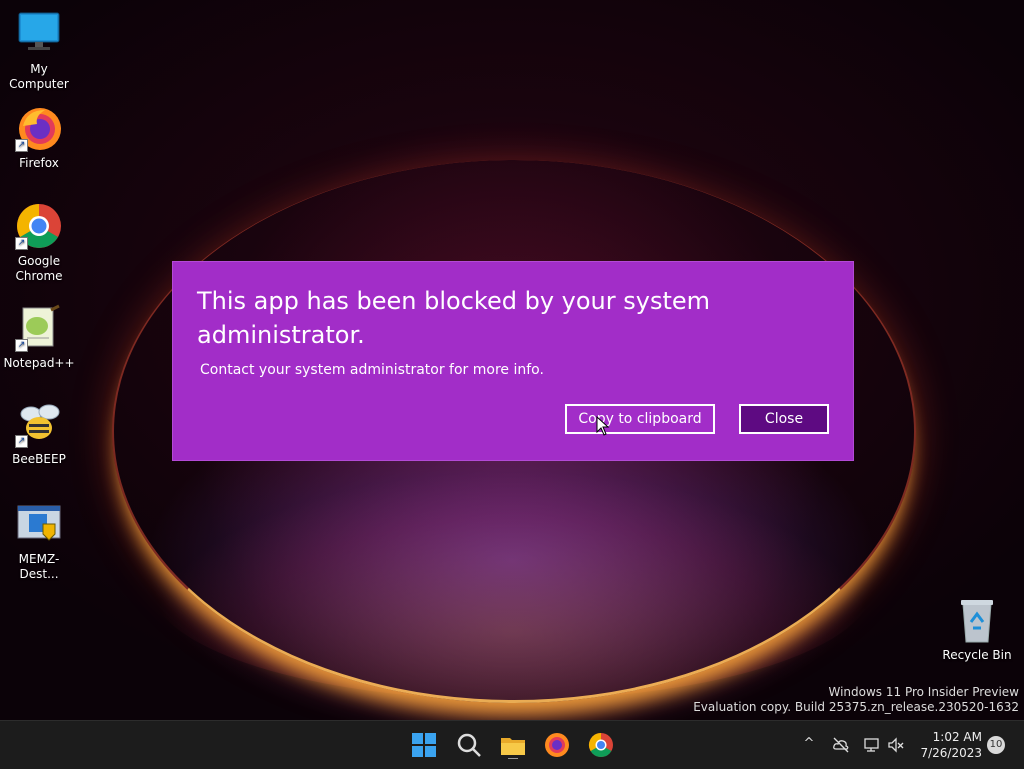 This screenshot has height=769, width=1024. What do you see at coordinates (603, 427) in the screenshot?
I see `mouse-cursor-icon` at bounding box center [603, 427].